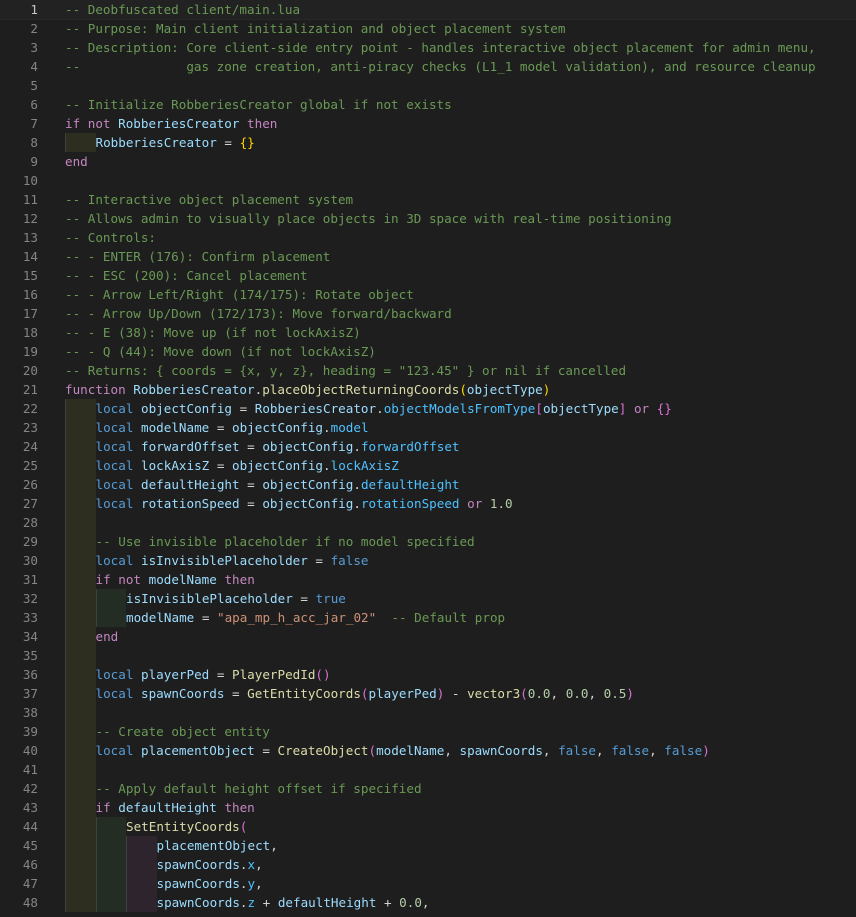  Describe the element at coordinates (428, 427) in the screenshot. I see `code-line: 23 local modelName = objectConfig.model` at that location.